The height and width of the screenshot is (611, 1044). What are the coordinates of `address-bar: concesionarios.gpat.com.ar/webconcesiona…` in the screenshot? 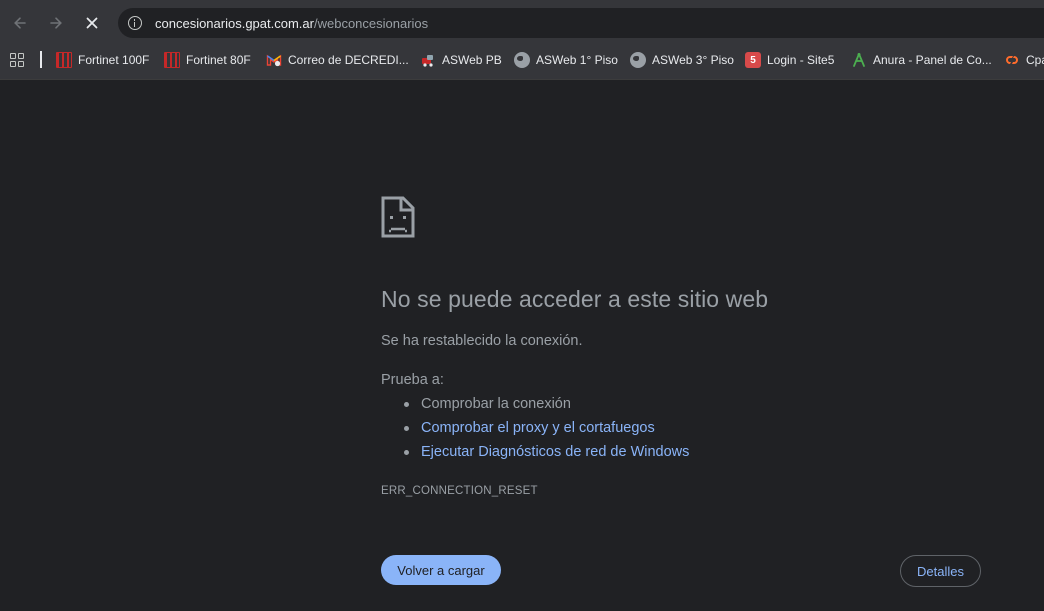 It's located at (581, 23).